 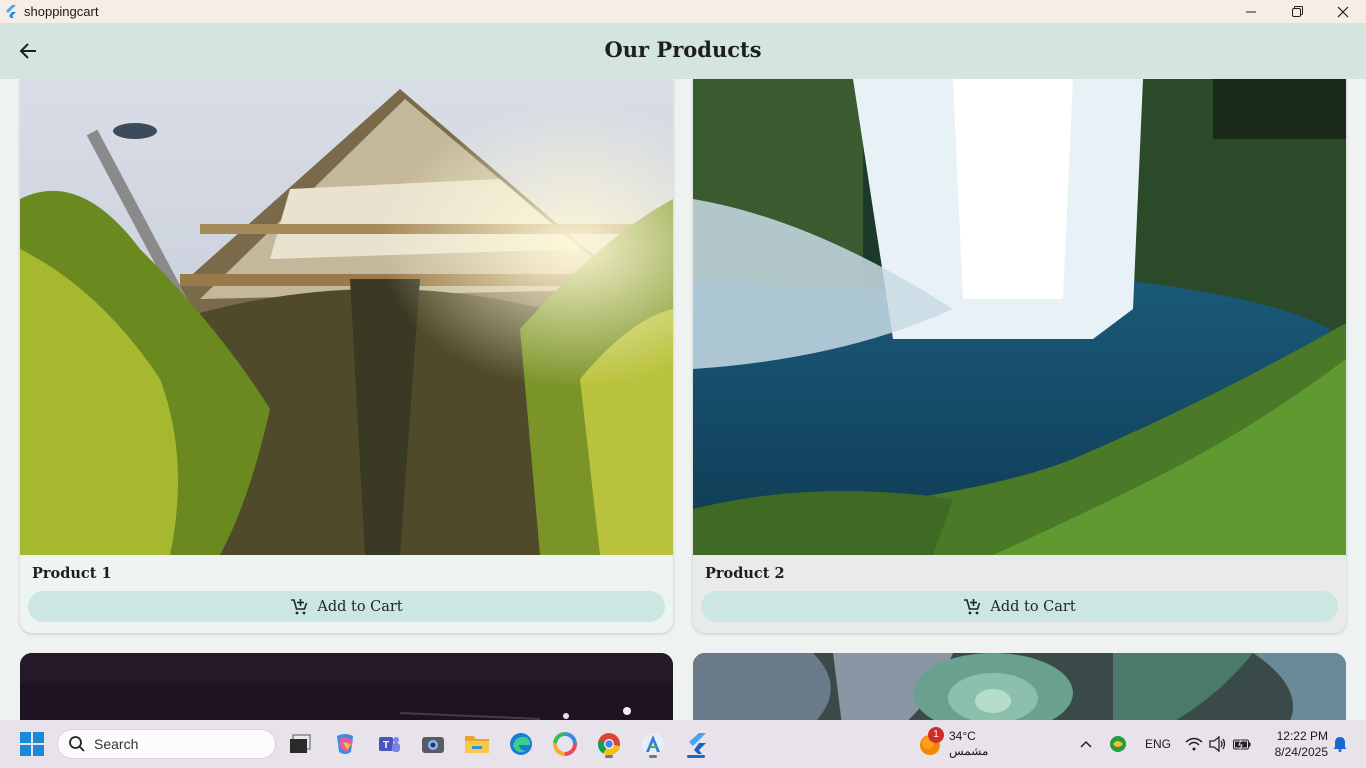 I want to click on close-icon, so click(x=1343, y=11).